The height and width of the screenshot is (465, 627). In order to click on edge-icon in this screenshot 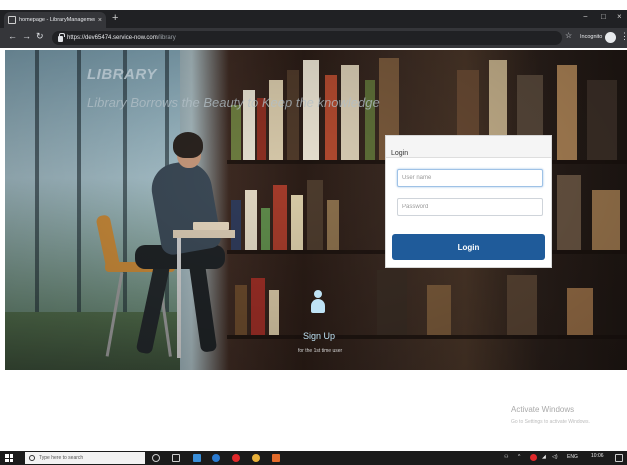, I will do `click(216, 458)`.